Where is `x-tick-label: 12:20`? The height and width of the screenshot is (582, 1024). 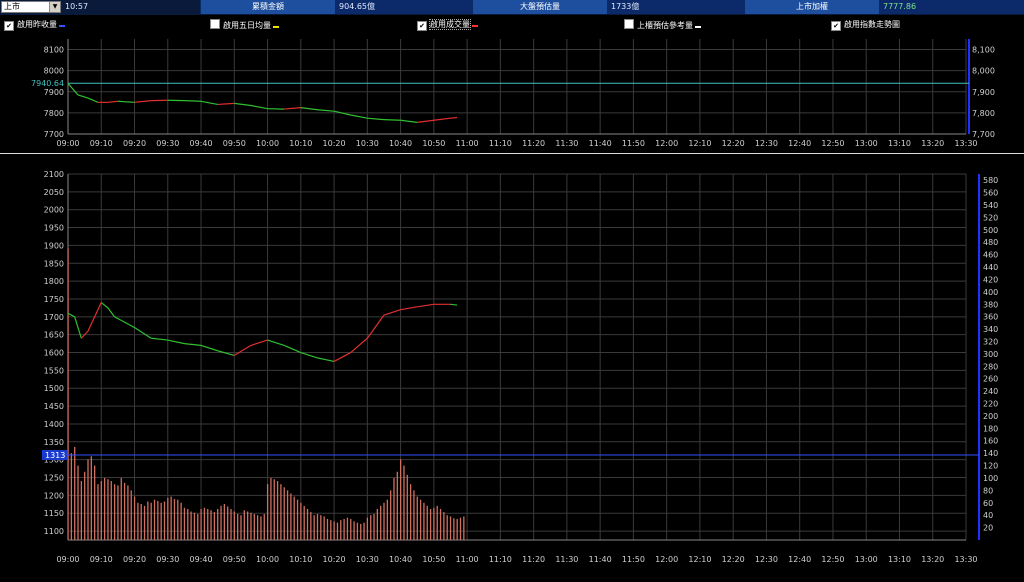
x-tick-label: 12:20 is located at coordinates (733, 559).